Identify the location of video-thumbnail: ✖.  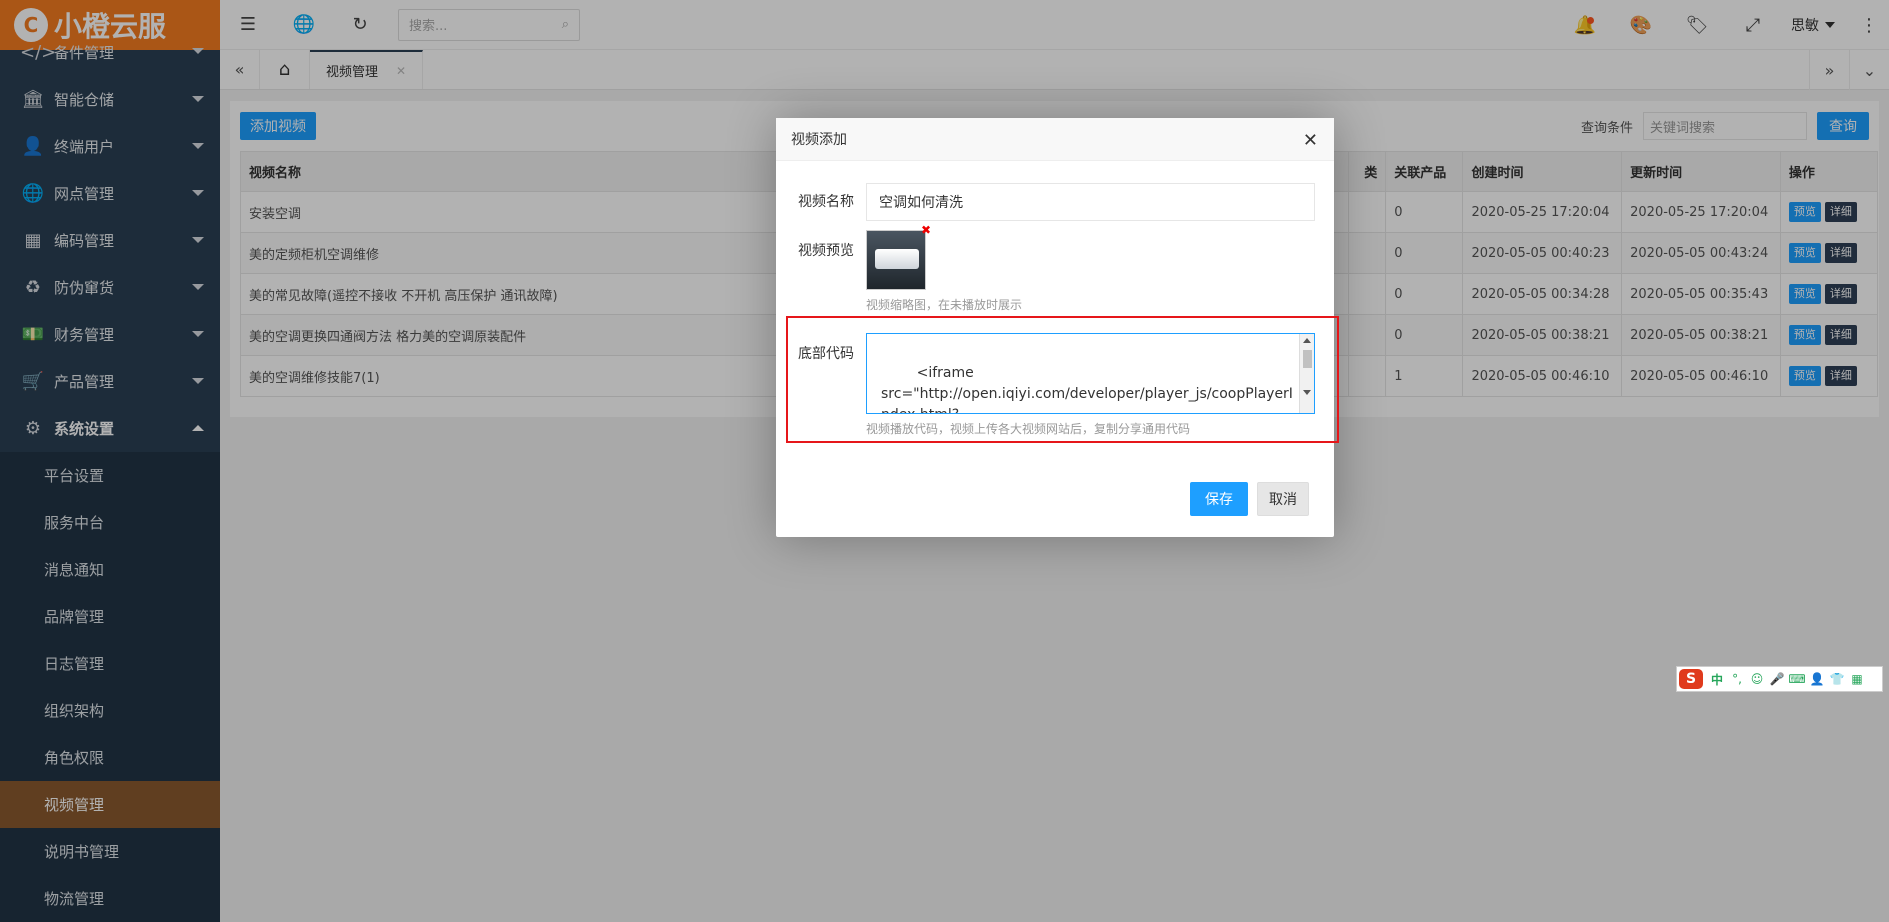
(898, 256).